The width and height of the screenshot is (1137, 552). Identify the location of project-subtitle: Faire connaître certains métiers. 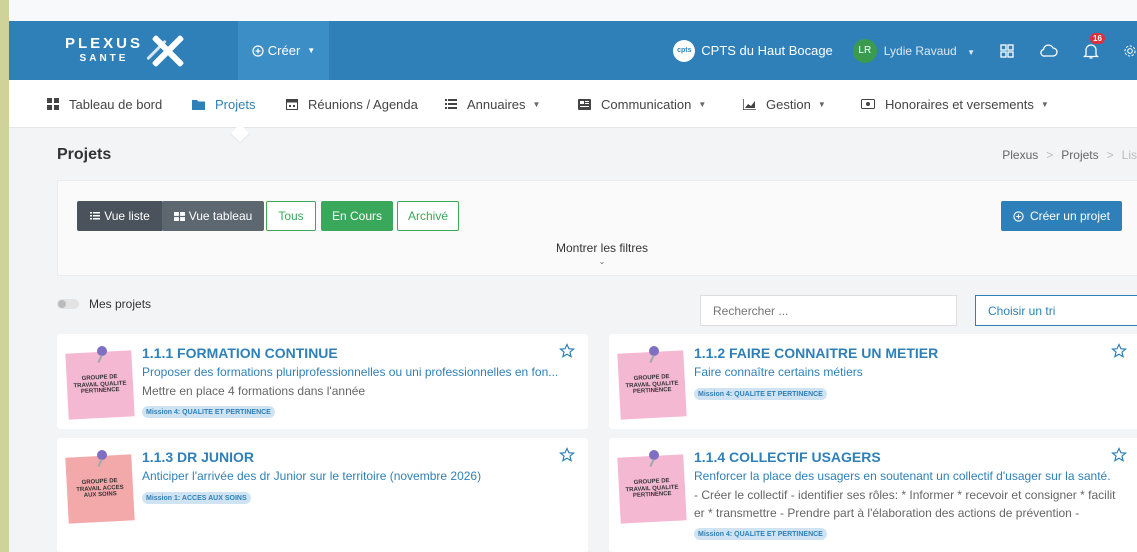
(778, 372).